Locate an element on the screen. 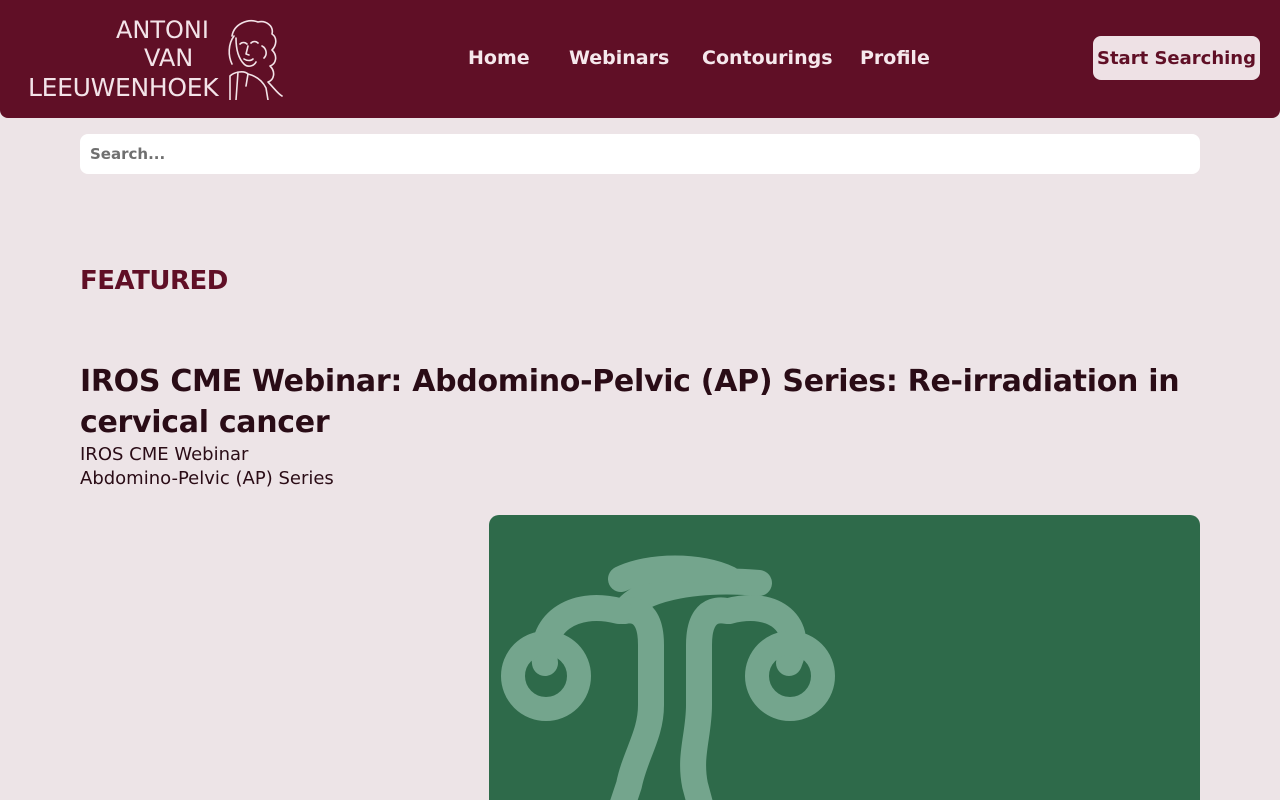 The height and width of the screenshot is (800, 1280). nav-profile: Profile is located at coordinates (895, 58).